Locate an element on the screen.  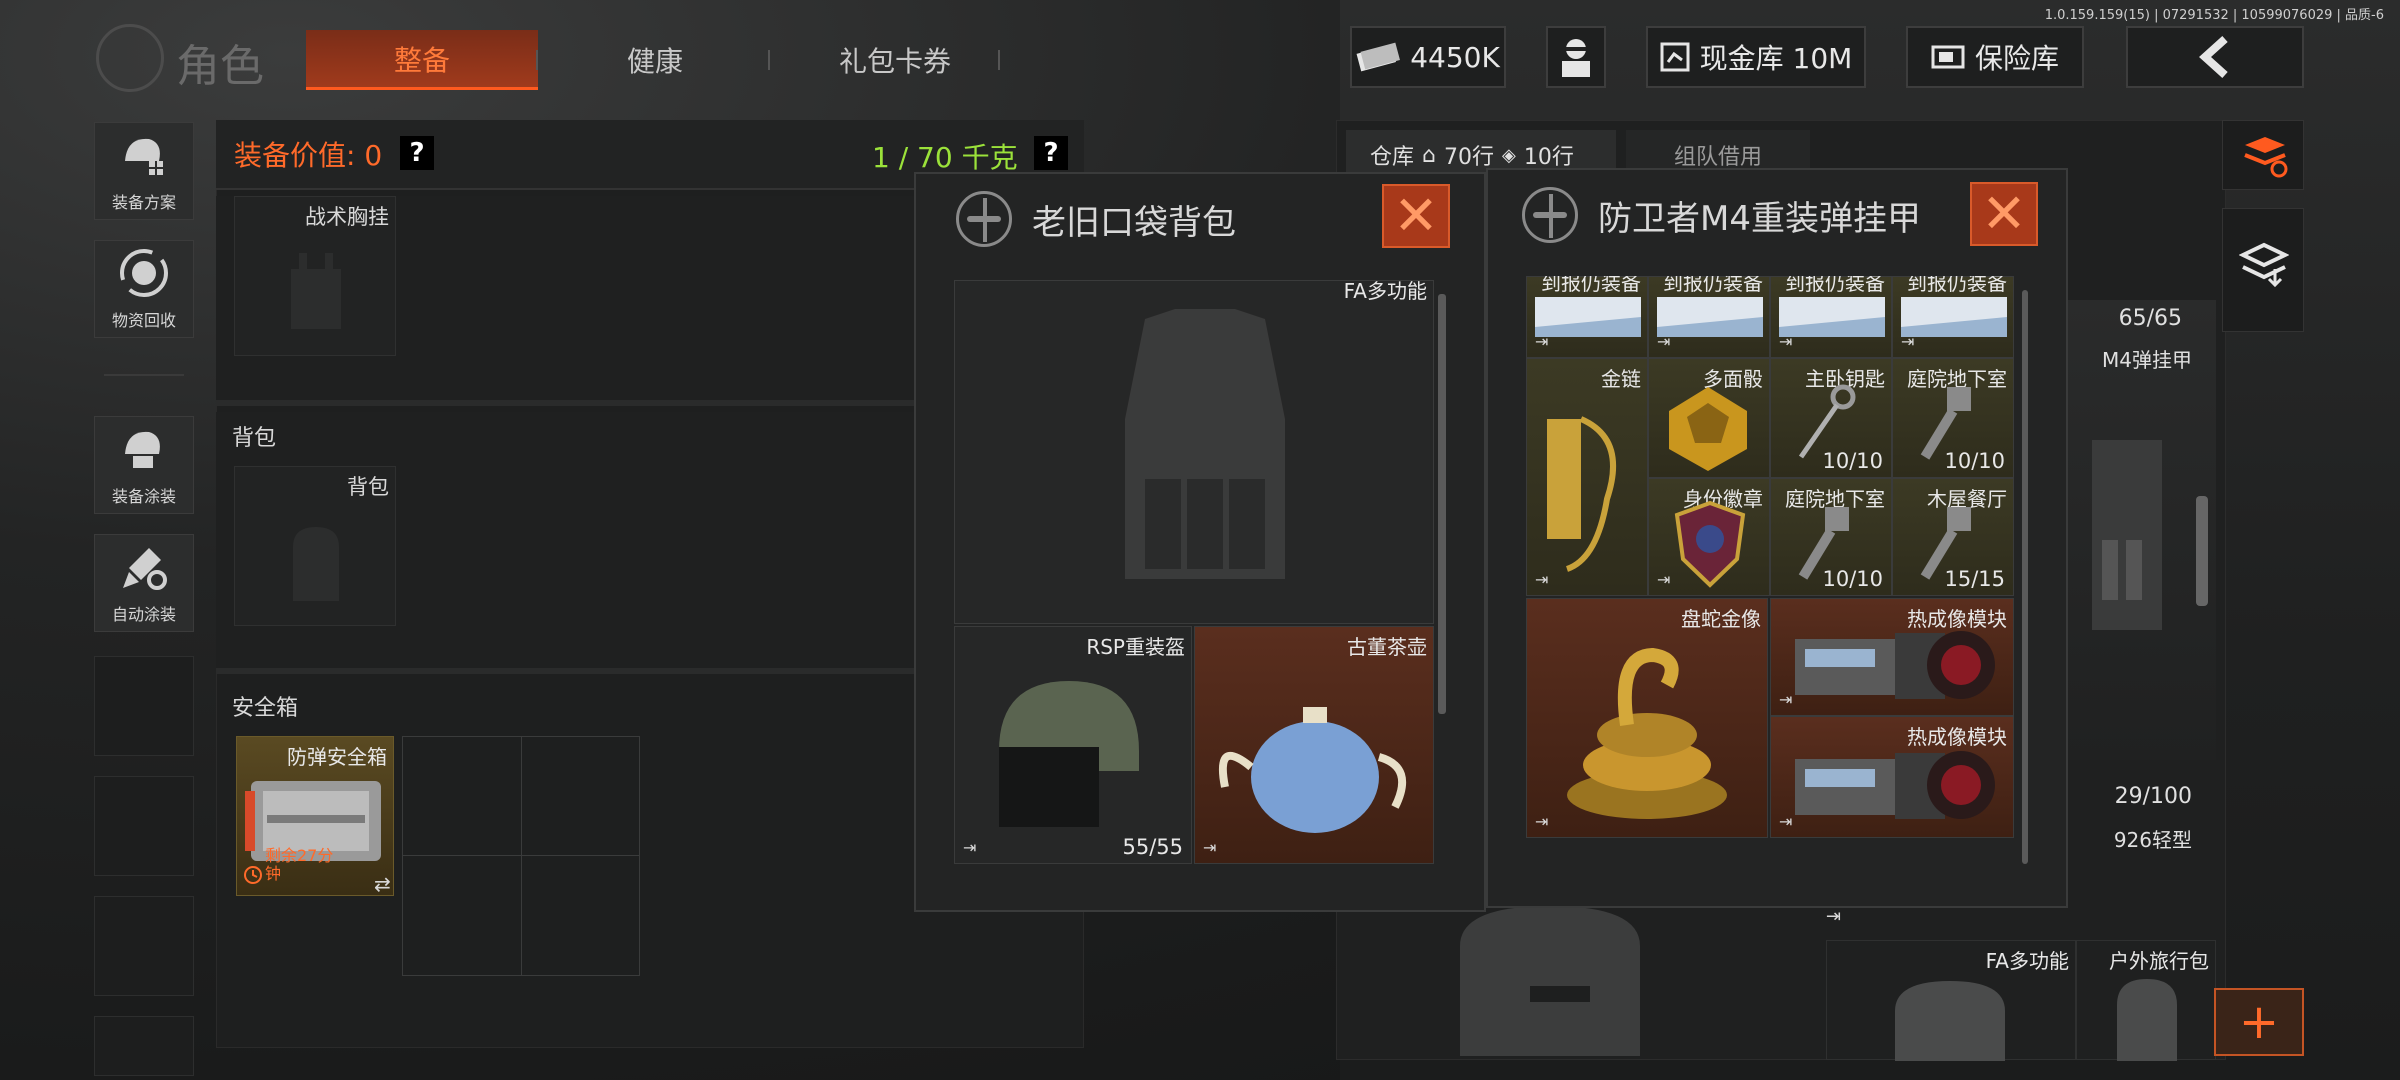
storage-vest-item: 65/65 M4弹挂甲 29/100 926轻型 is located at coordinates (2141, 576).